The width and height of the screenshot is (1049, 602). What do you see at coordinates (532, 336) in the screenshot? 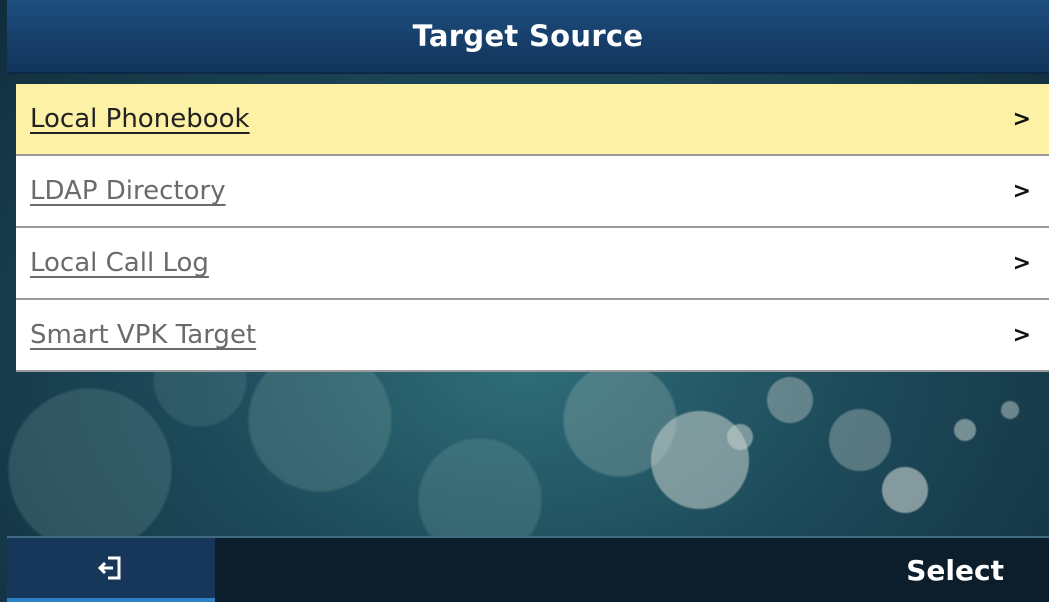
I see `menu-item-smart-vpk-target: Smart VPK Target >` at bounding box center [532, 336].